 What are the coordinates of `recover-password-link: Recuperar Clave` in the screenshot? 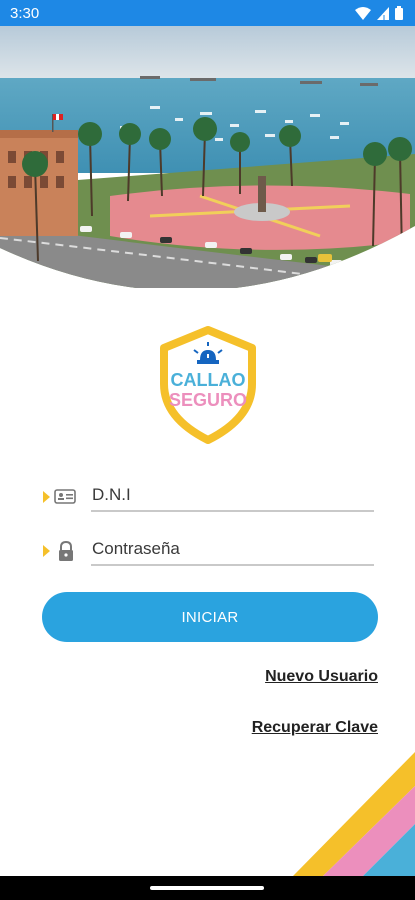 It's located at (315, 728).